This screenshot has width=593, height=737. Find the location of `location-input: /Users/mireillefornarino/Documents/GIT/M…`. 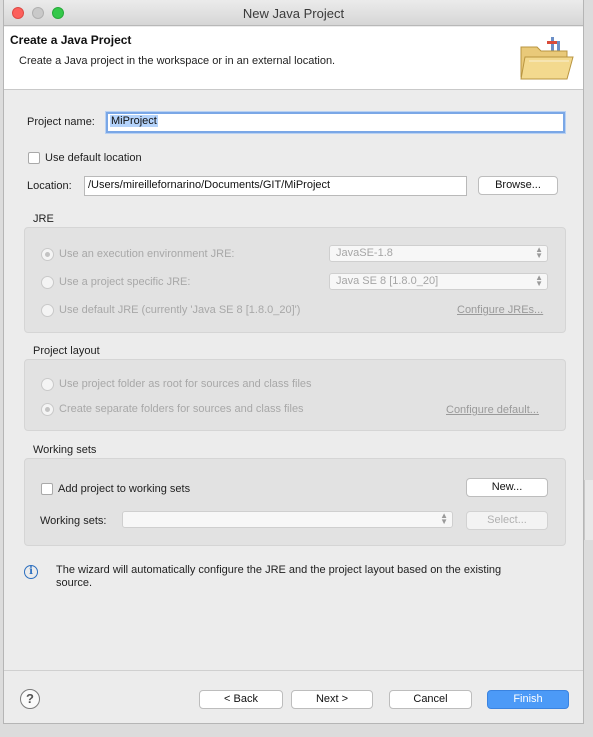

location-input: /Users/mireillefornarino/Documents/GIT/M… is located at coordinates (275, 186).